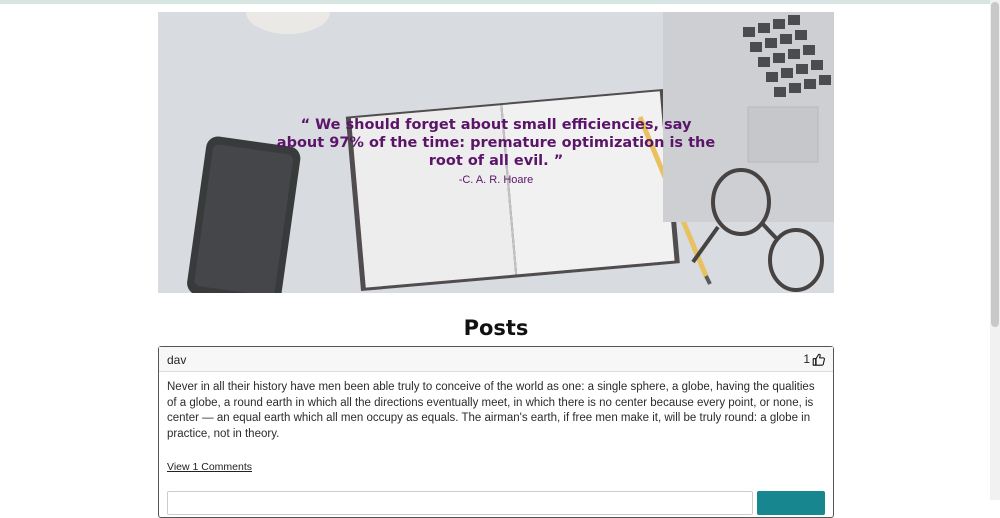  What do you see at coordinates (496, 328) in the screenshot?
I see `posts-heading: Posts` at bounding box center [496, 328].